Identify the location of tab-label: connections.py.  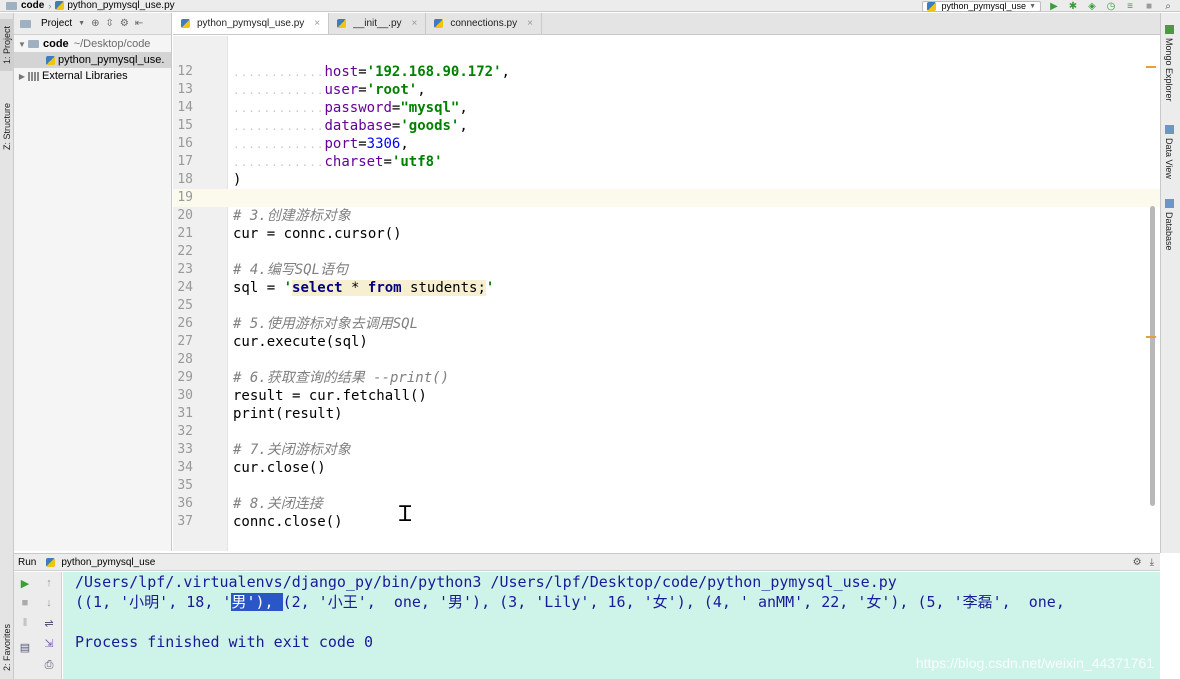
(484, 23).